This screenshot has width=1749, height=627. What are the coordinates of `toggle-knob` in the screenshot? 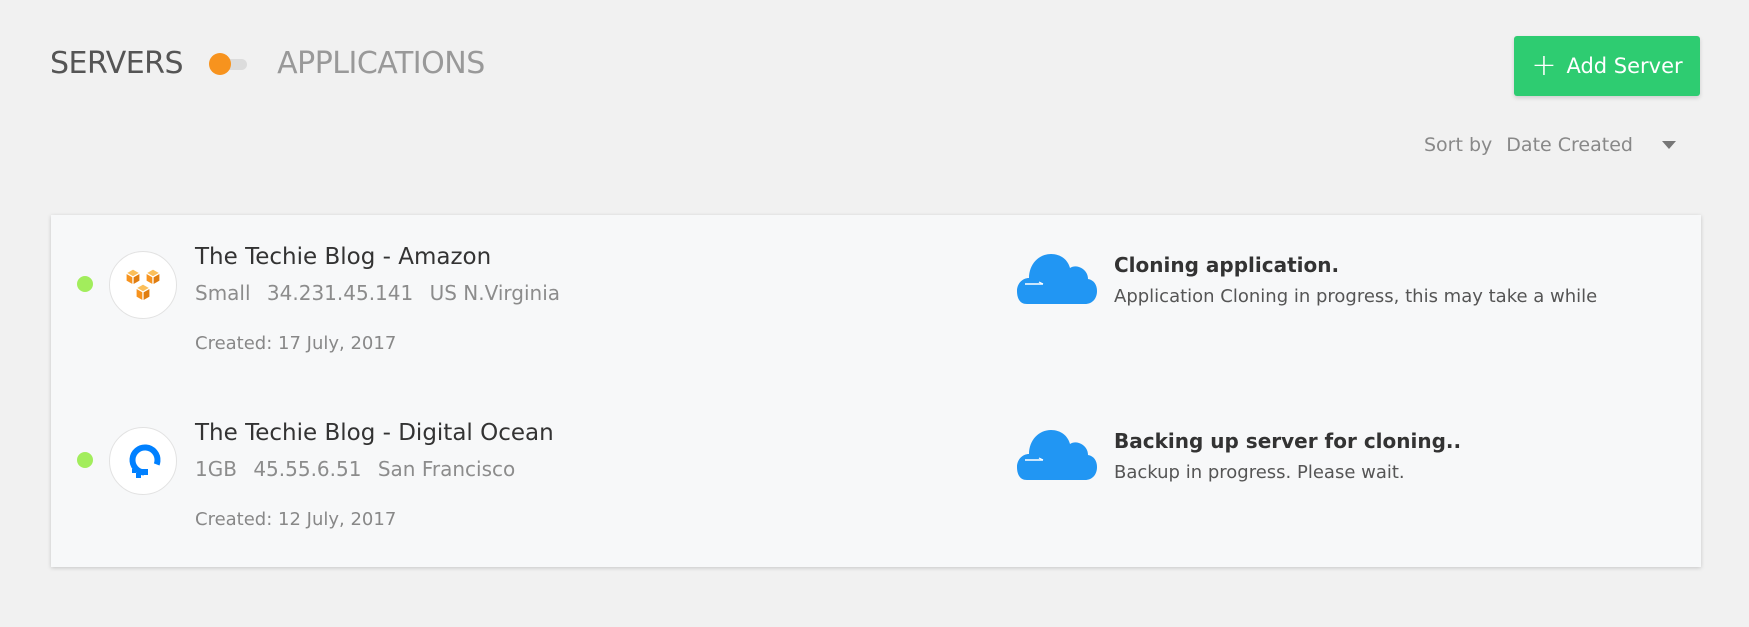 It's located at (220, 63).